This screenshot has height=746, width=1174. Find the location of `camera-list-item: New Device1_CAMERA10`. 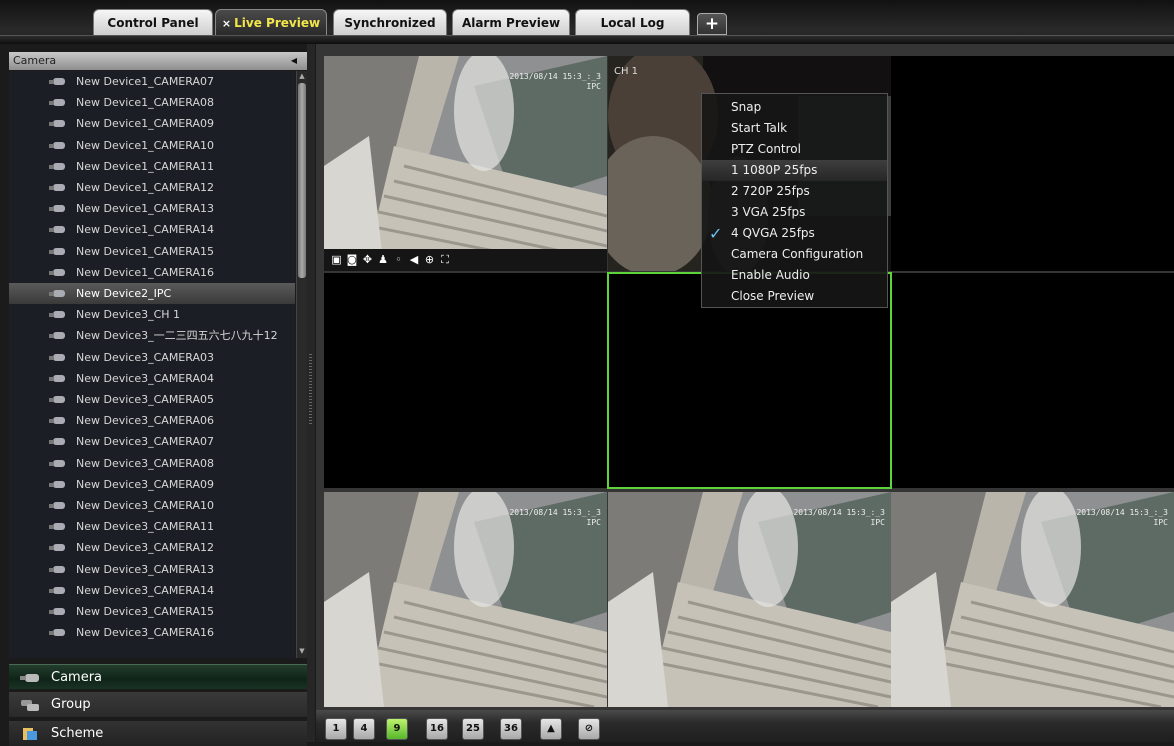

camera-list-item: New Device1_CAMERA10 is located at coordinates (152, 145).